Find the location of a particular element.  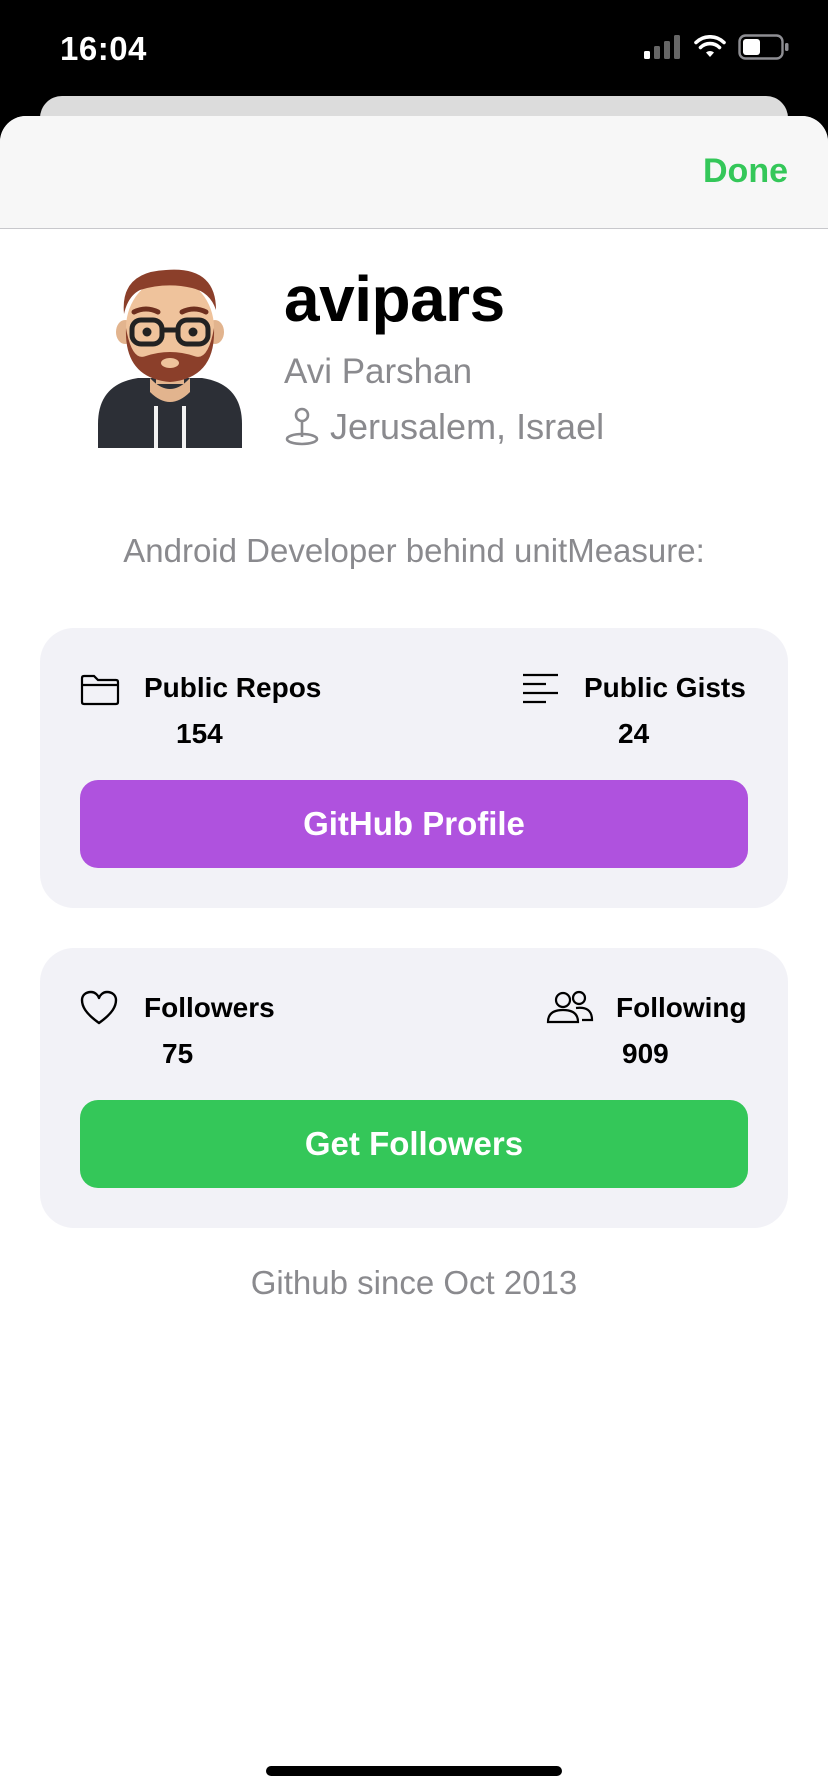

home-indicator is located at coordinates (414, 1771).